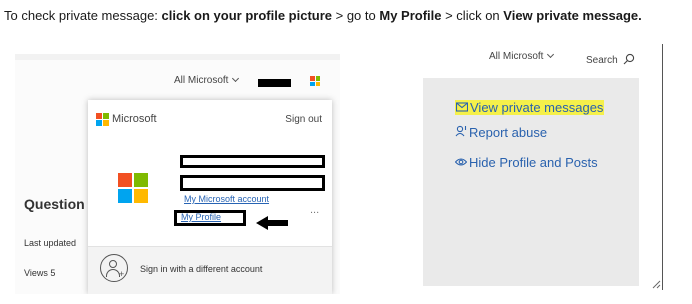  What do you see at coordinates (50, 243) in the screenshot?
I see `last-updated-label: Last updated` at bounding box center [50, 243].